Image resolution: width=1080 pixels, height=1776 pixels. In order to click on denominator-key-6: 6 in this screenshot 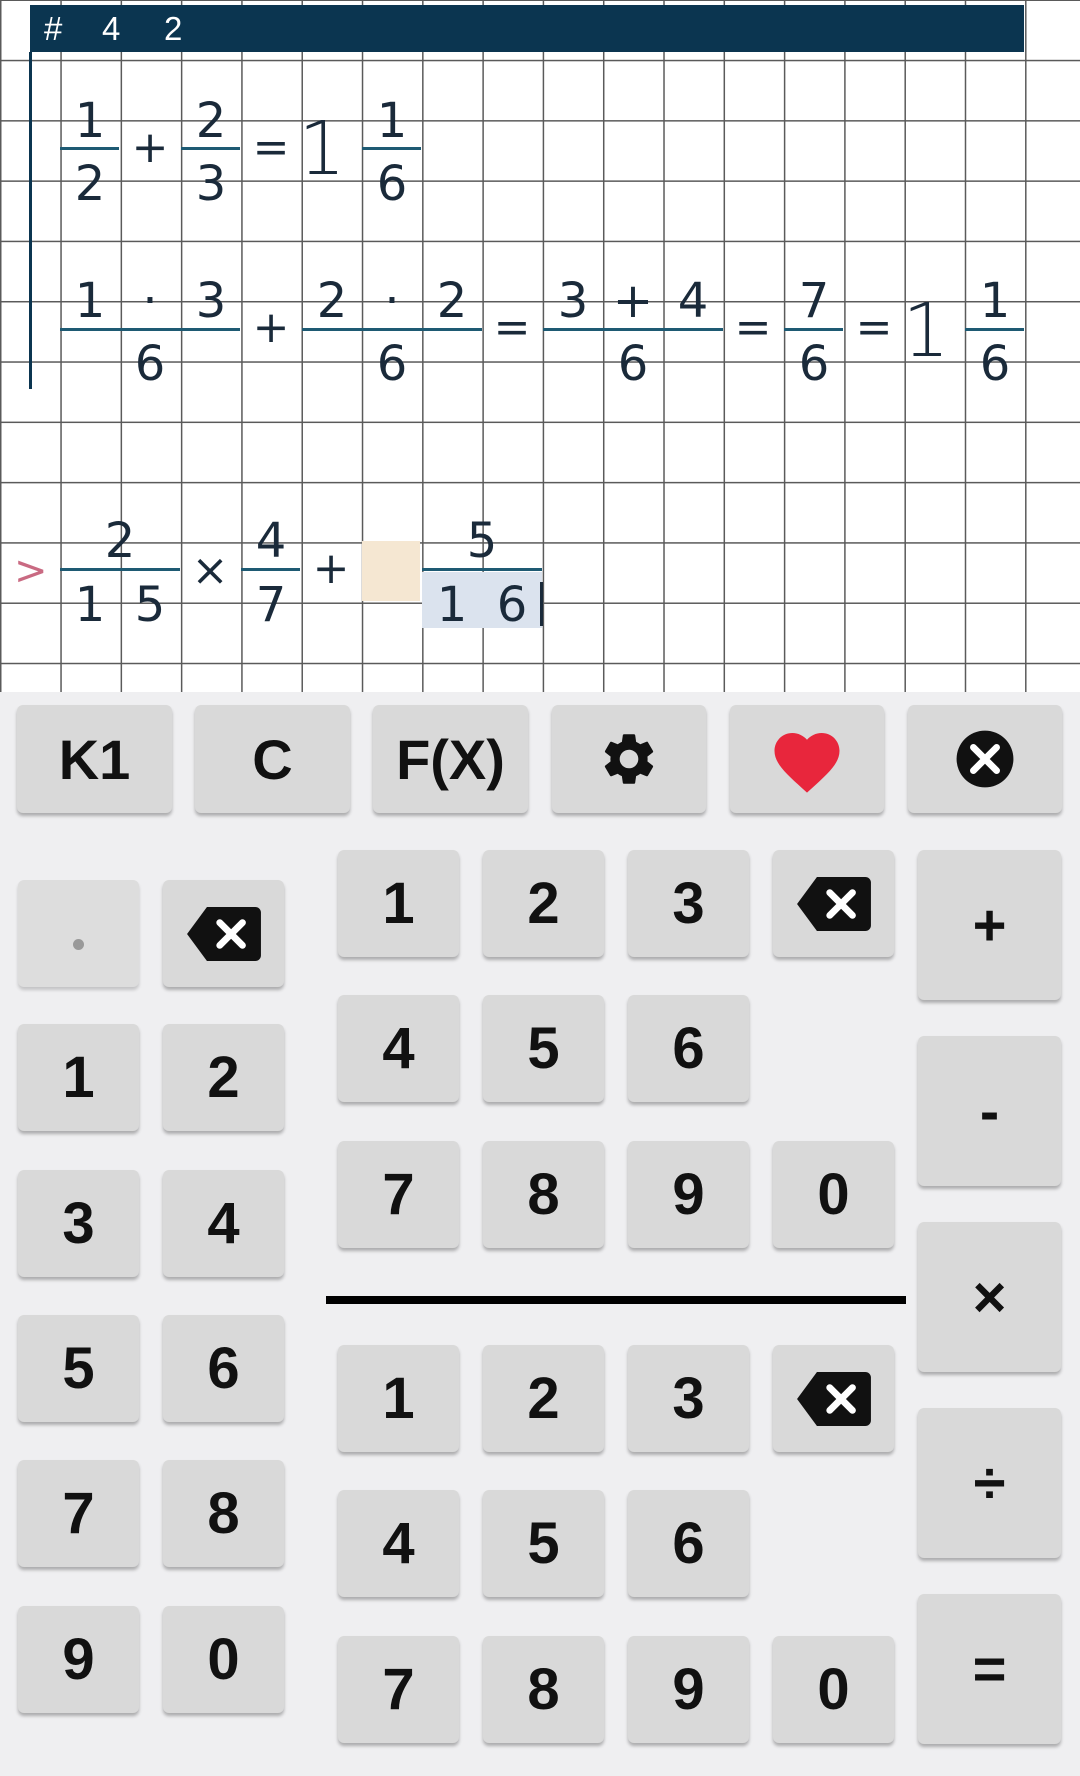, I will do `click(688, 1543)`.